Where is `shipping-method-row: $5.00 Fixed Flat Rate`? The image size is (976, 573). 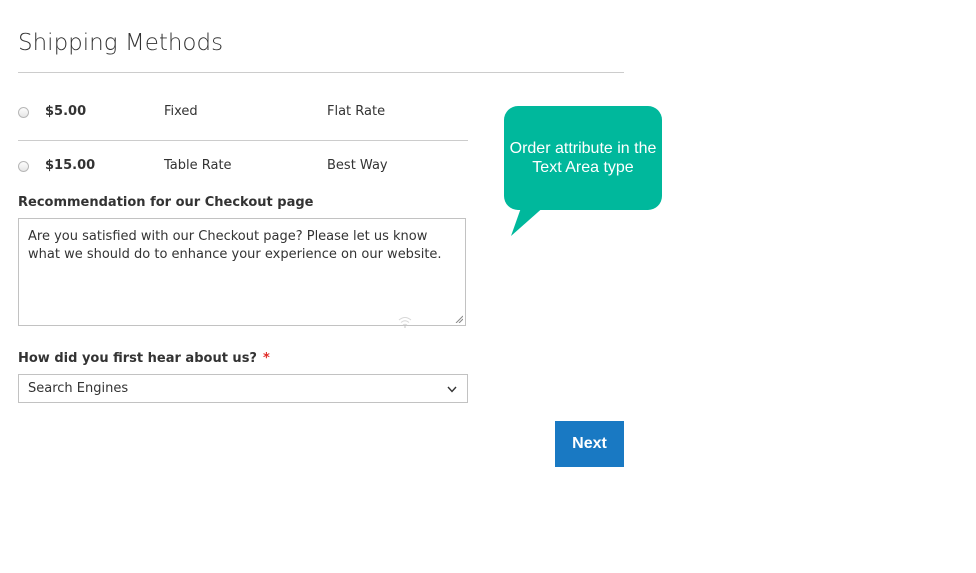
shipping-method-row: $5.00 Fixed Flat Rate is located at coordinates (243, 113).